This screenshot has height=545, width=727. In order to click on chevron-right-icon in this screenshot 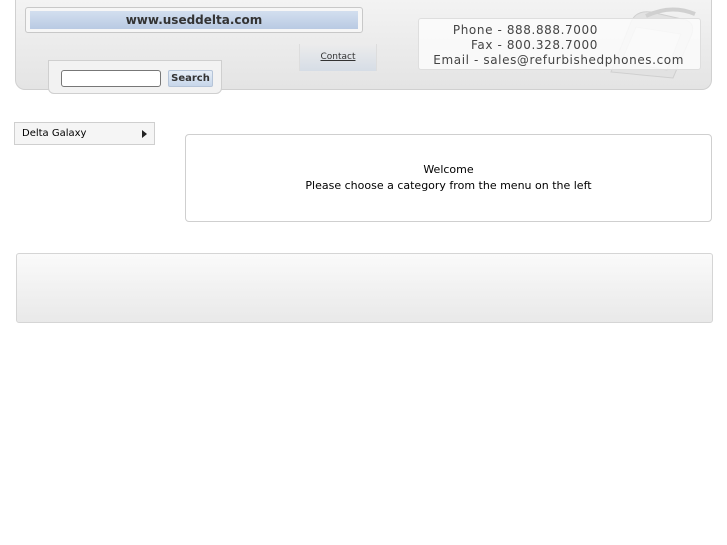, I will do `click(144, 134)`.